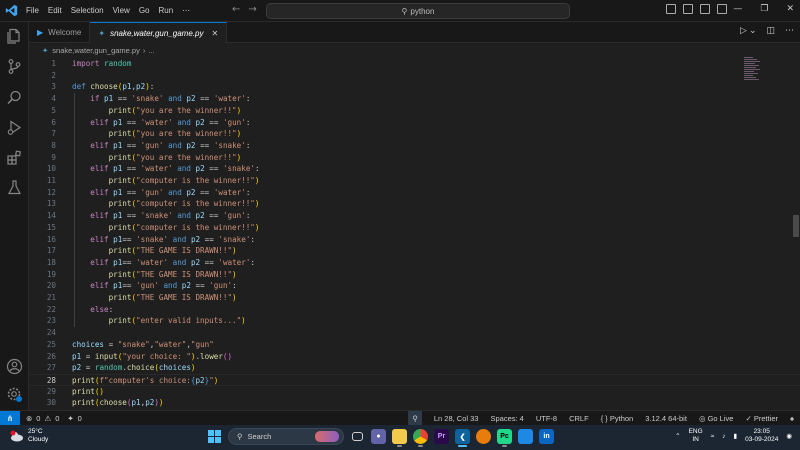  What do you see at coordinates (414, 321) in the screenshot?
I see `code-line: 23 print("enter valid inputs...")` at bounding box center [414, 321].